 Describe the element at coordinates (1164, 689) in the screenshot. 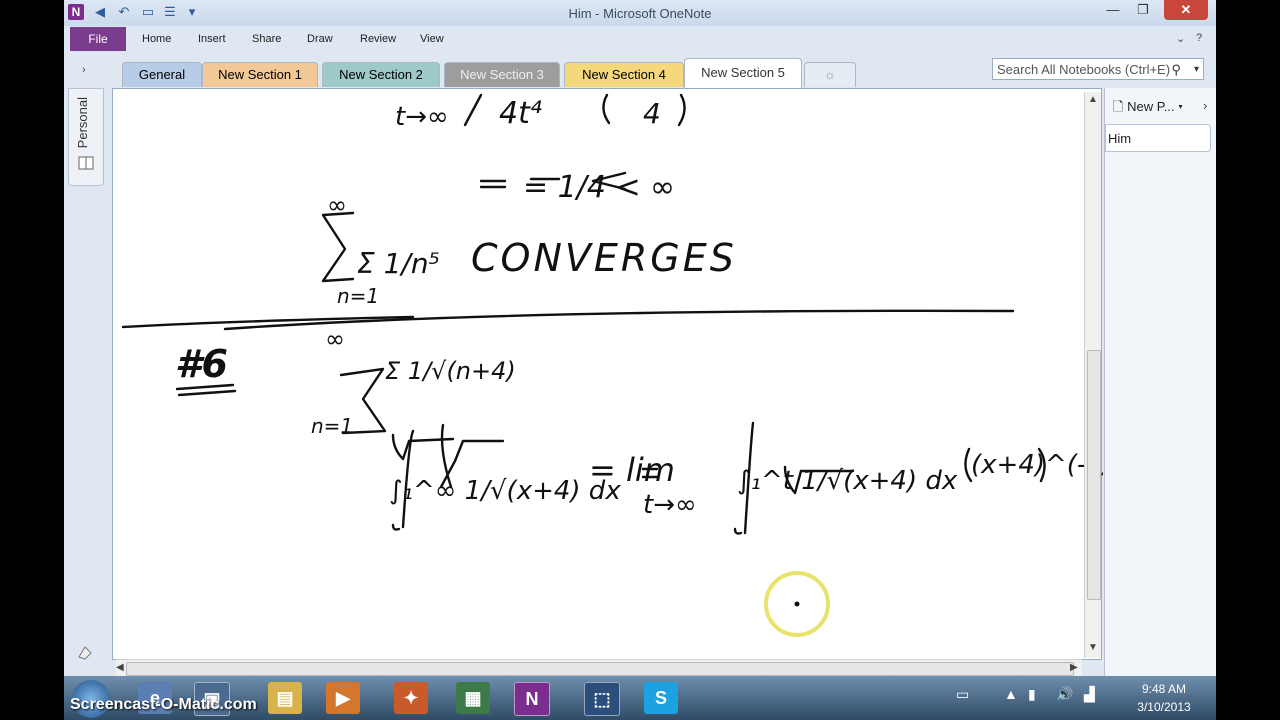

I see `clock-time: 9:48 AM` at that location.